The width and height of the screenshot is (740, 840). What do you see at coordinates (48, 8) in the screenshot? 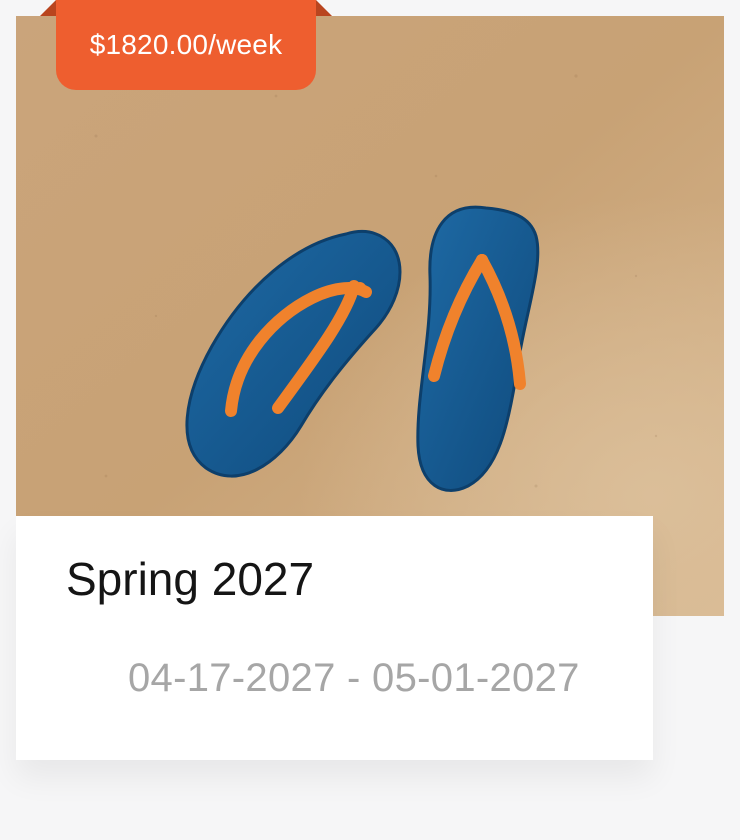
I see `price-tag-fold-left` at bounding box center [48, 8].